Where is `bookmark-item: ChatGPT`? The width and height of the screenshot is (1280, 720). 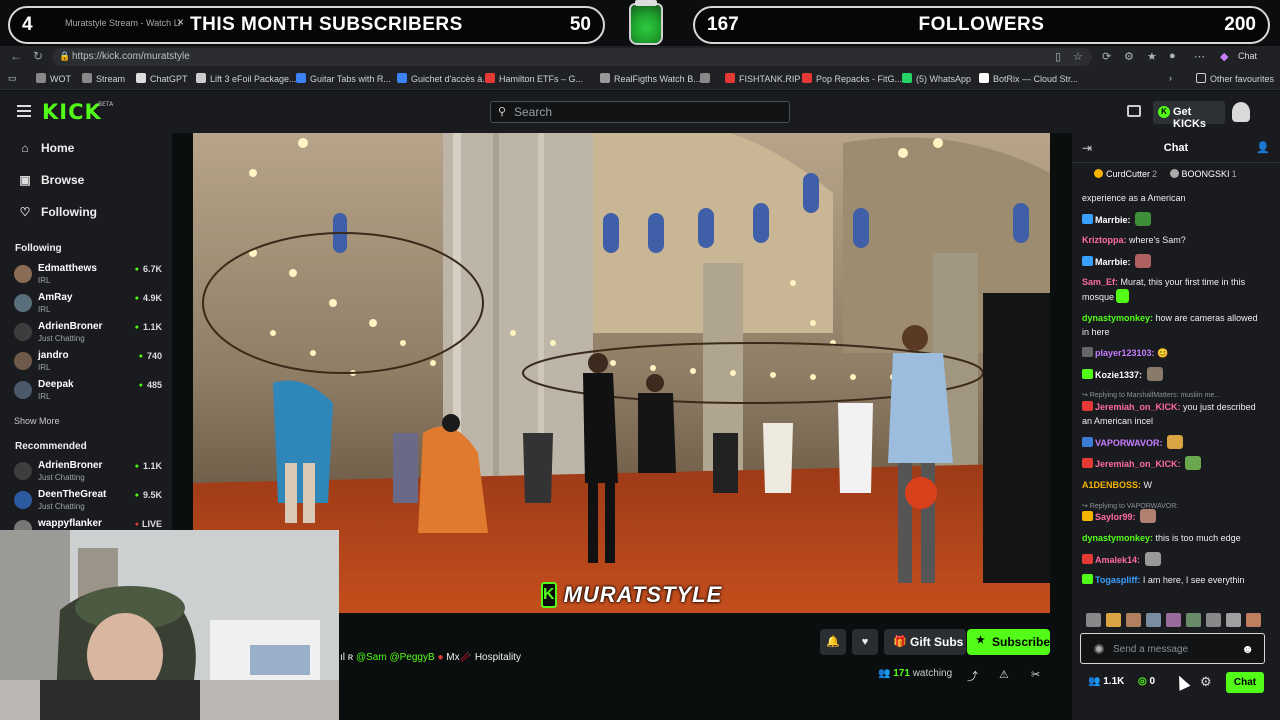 bookmark-item: ChatGPT is located at coordinates (162, 78).